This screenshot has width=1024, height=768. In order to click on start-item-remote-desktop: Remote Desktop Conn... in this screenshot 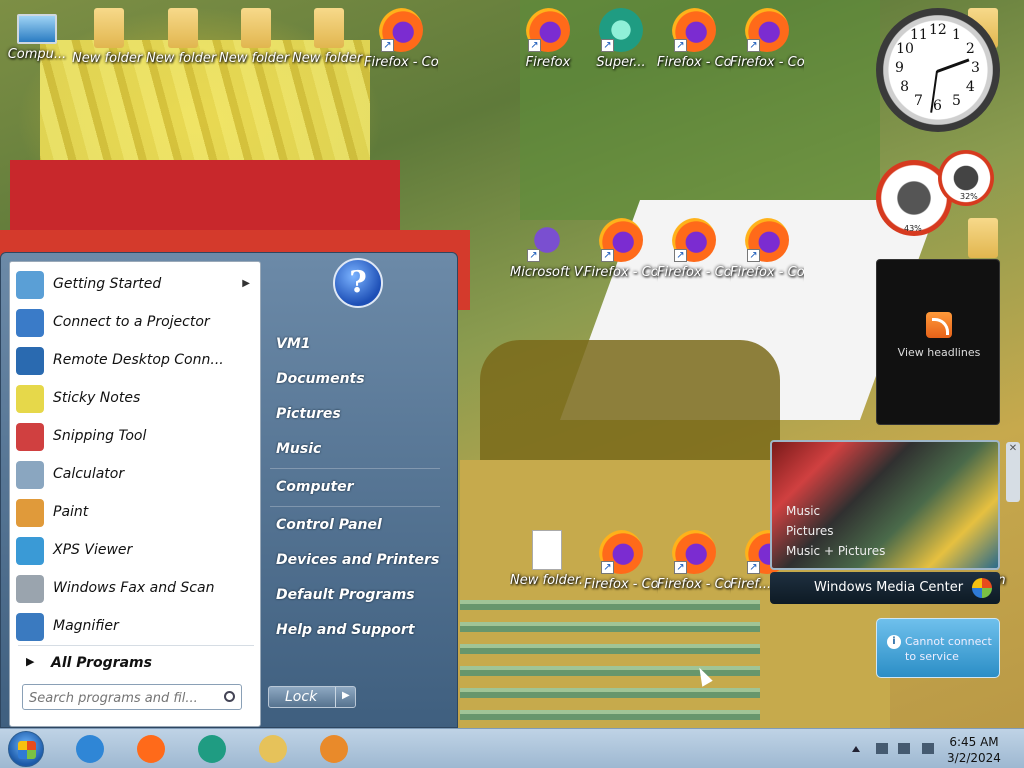, I will do `click(135, 361)`.